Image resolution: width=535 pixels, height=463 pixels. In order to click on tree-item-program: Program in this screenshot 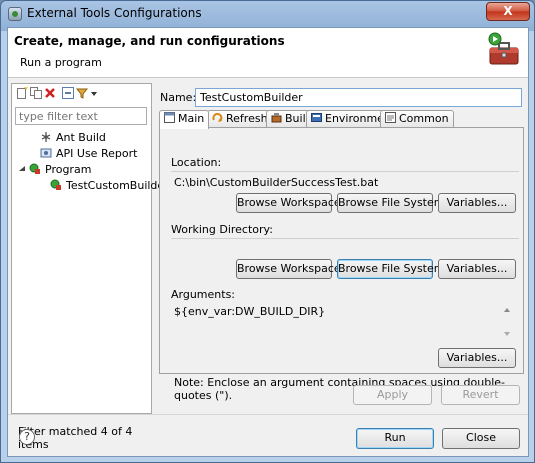, I will do `click(54, 170)`.